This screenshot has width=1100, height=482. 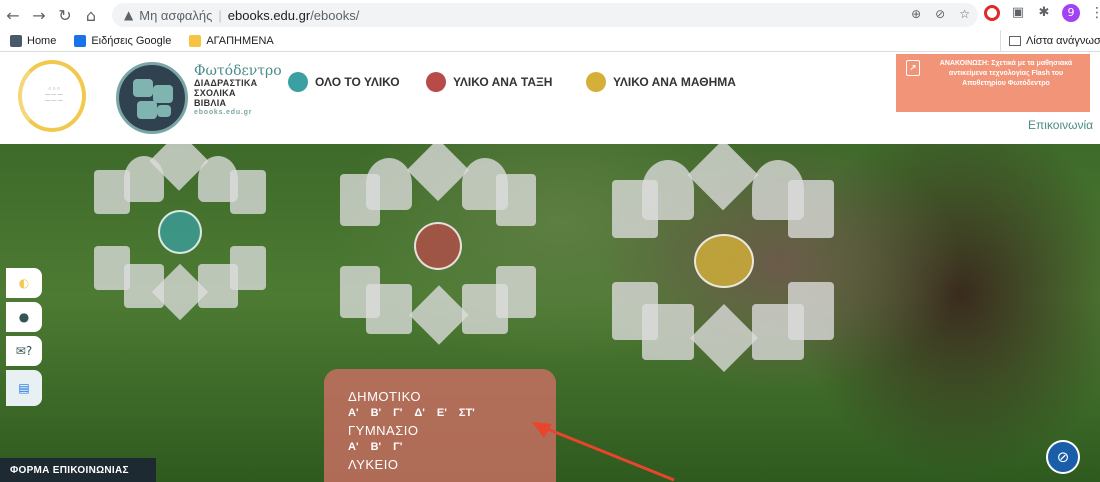 What do you see at coordinates (467, 413) in the screenshot?
I see `class-f-primary: ΣΤ'` at bounding box center [467, 413].